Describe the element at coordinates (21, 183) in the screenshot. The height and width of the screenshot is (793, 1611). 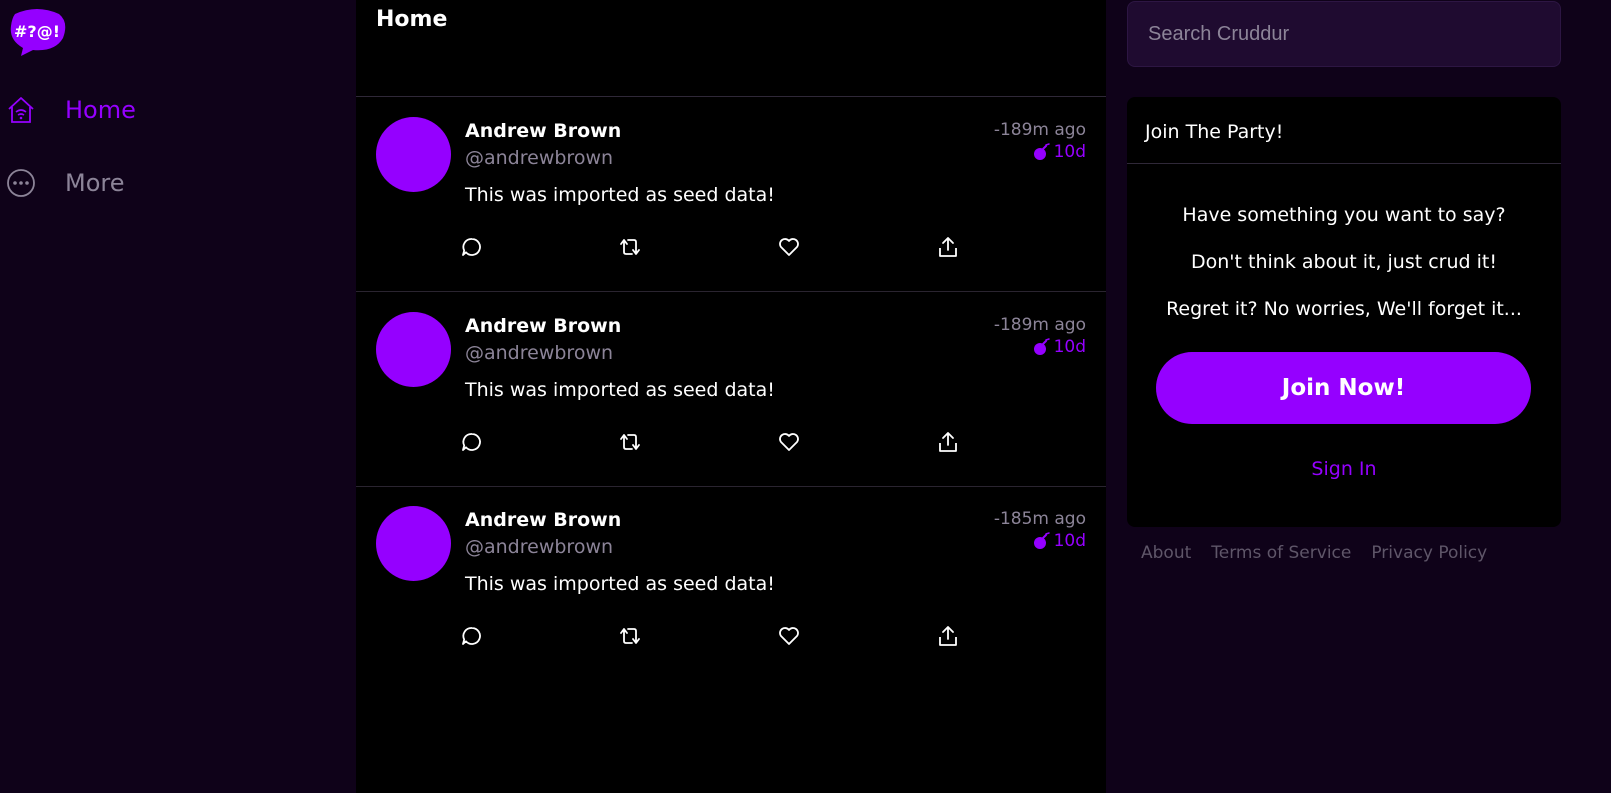
I see `more-icon` at that location.